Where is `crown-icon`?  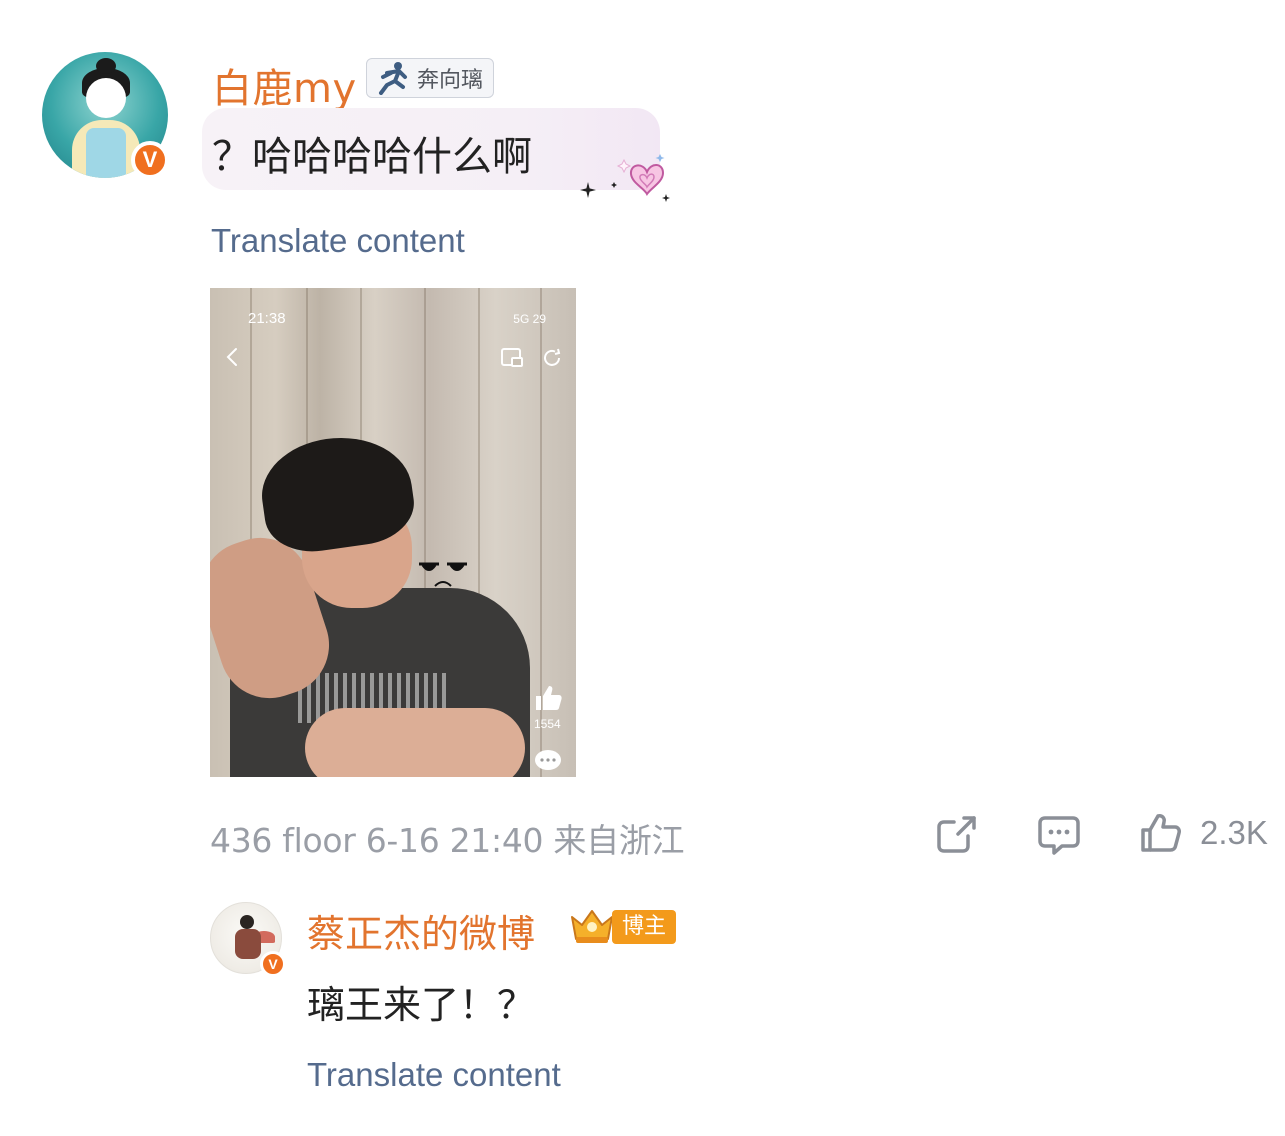
crown-icon is located at coordinates (592, 926).